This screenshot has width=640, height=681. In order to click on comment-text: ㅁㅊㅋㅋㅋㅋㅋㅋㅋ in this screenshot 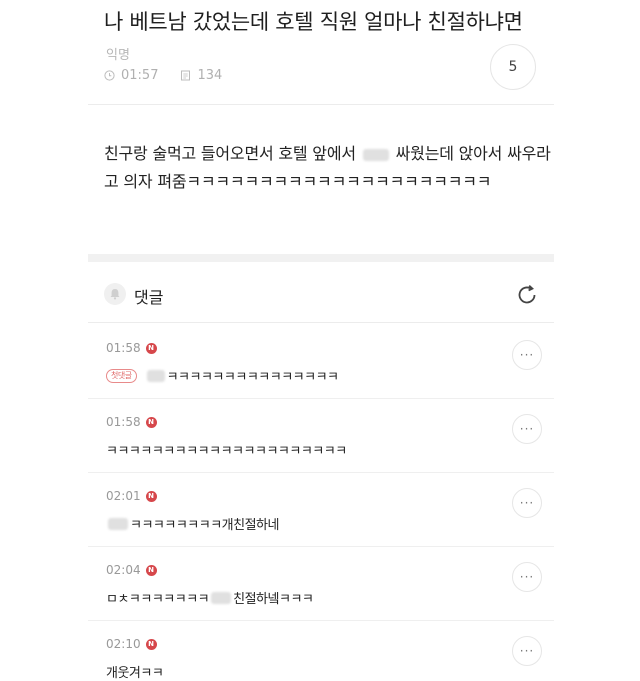, I will do `click(158, 599)`.